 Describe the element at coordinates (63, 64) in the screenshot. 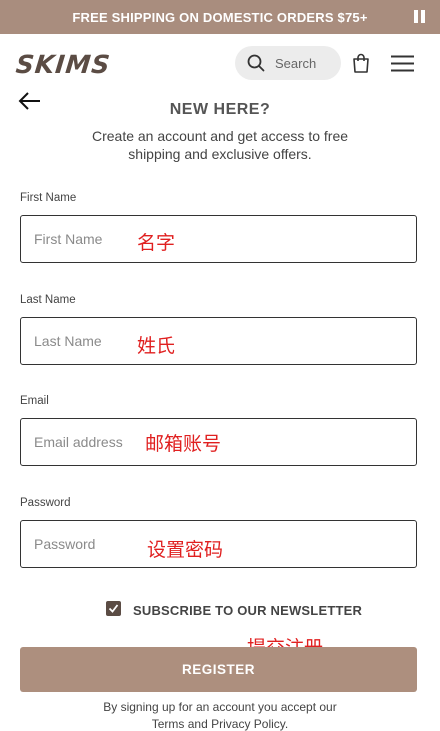

I see `logo: SKIMS` at that location.